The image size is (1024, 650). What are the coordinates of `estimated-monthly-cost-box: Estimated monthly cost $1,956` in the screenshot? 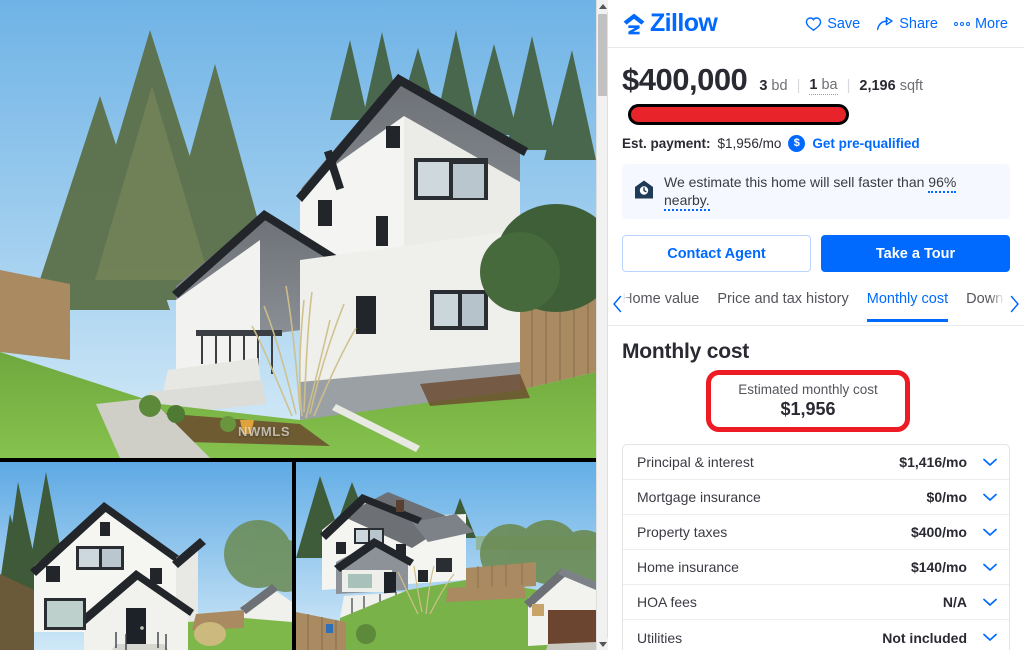 It's located at (808, 401).